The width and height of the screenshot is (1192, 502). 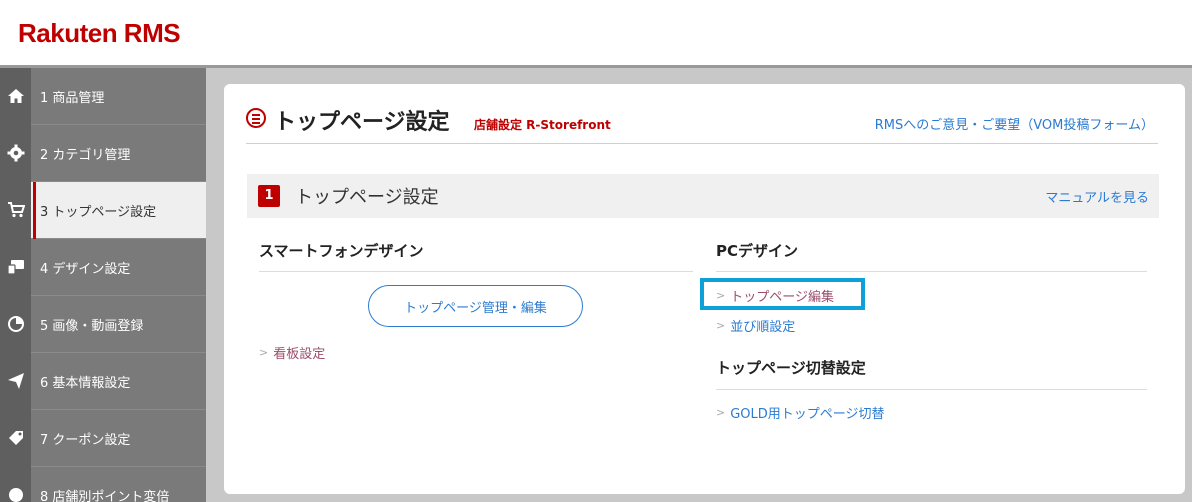 I want to click on sidebar-item-points: 8 店舗別ポイント変倍, so click(x=103, y=484).